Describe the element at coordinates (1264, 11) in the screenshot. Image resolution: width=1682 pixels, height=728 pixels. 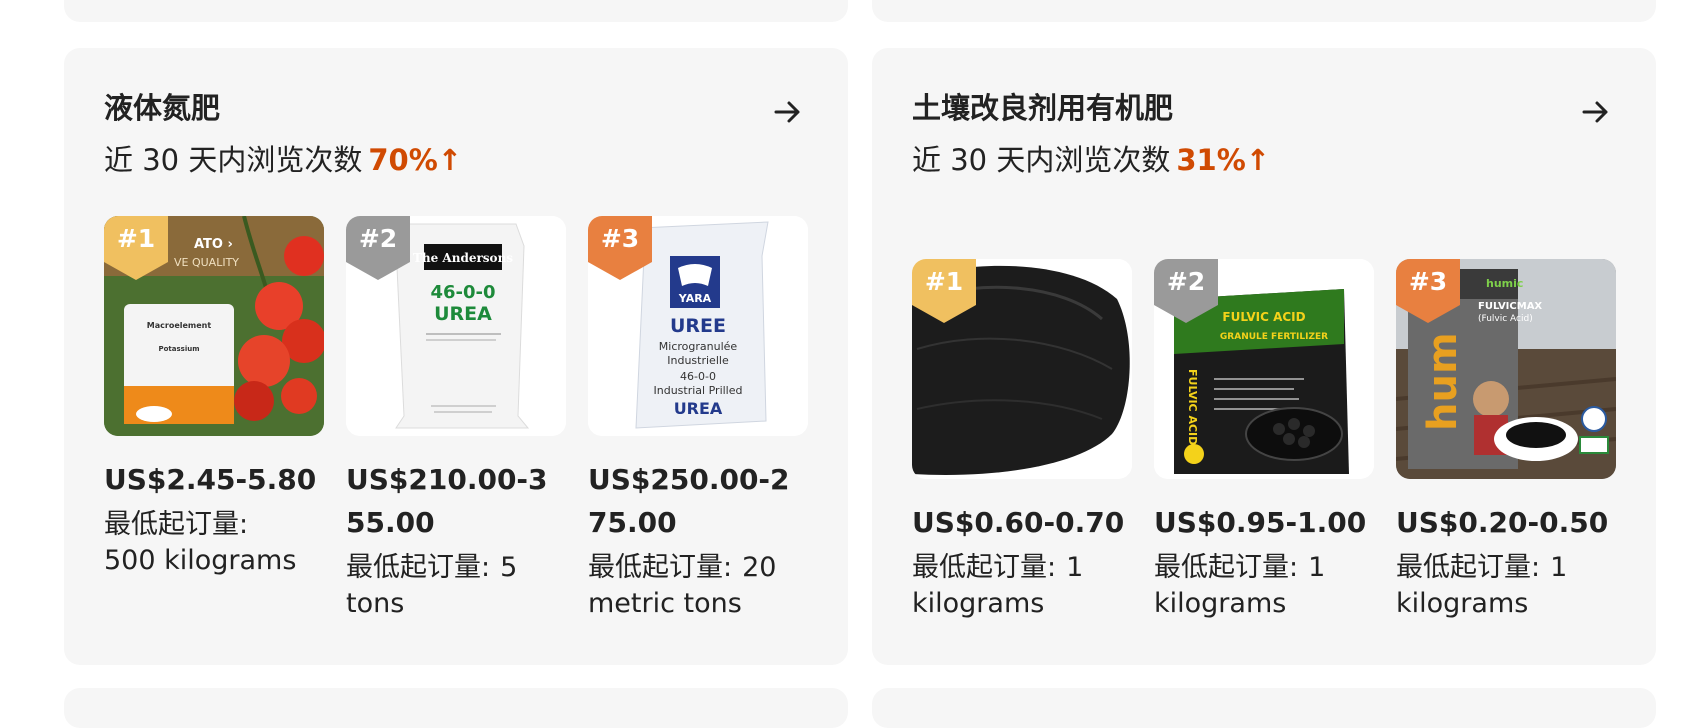
I see `card-stub-top-right` at that location.